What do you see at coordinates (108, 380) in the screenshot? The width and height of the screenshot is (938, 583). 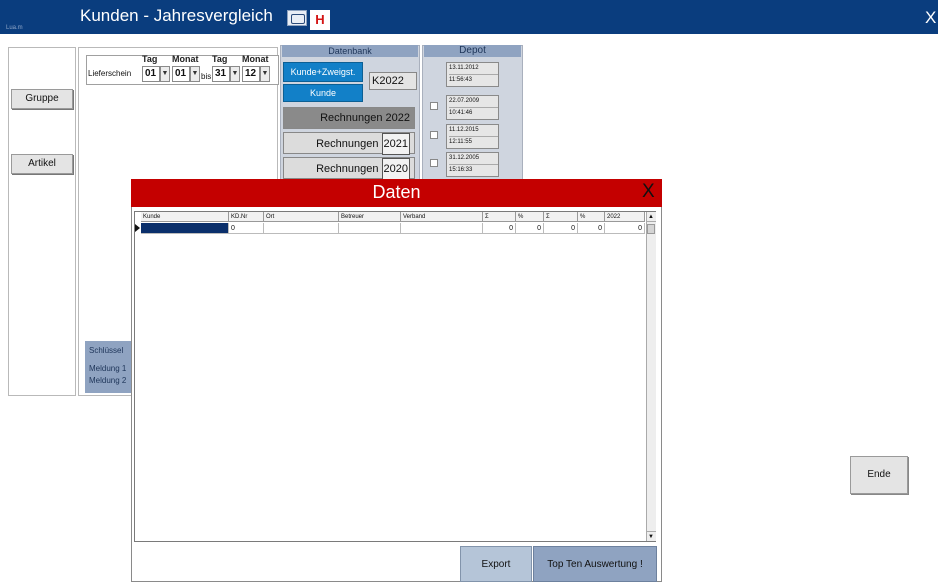 I see `meldung2-label: Meldung 2` at bounding box center [108, 380].